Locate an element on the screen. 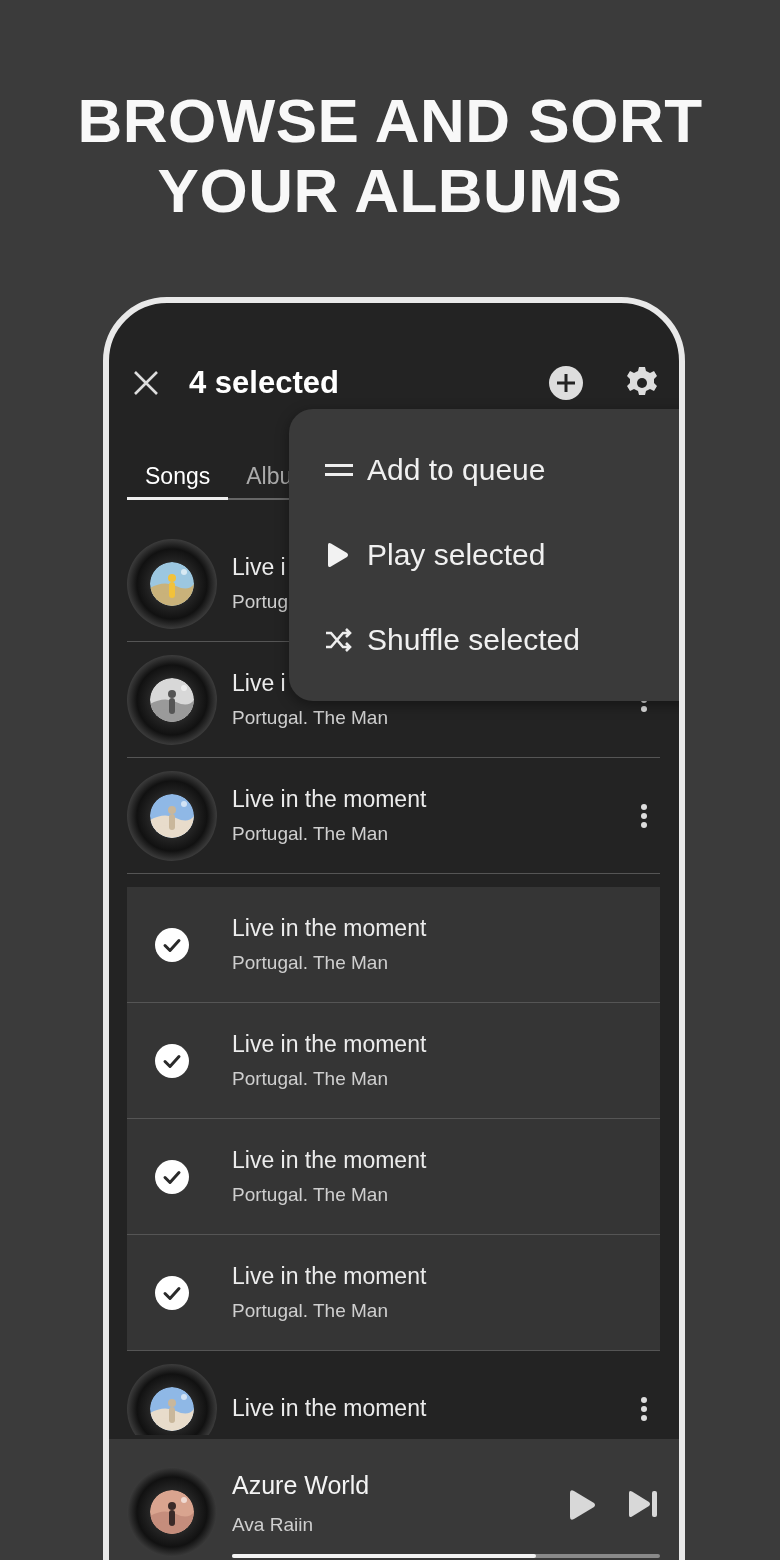 This screenshot has width=780, height=1560. progress-bar is located at coordinates (446, 1556).